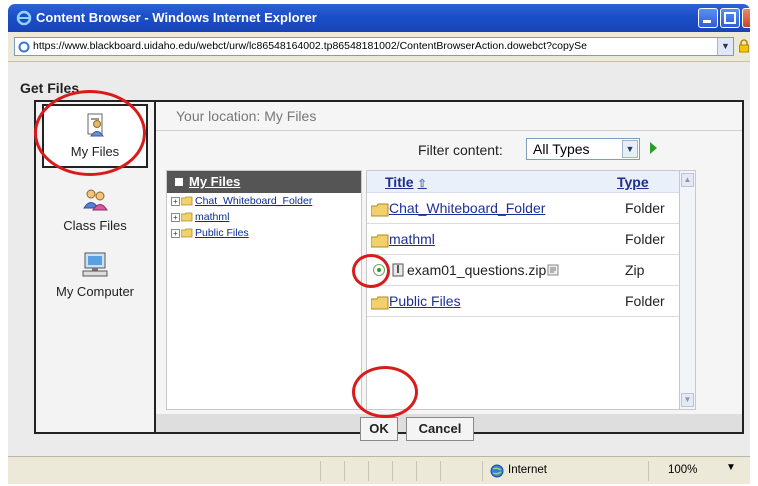  I want to click on zip-file-icon, so click(398, 270).